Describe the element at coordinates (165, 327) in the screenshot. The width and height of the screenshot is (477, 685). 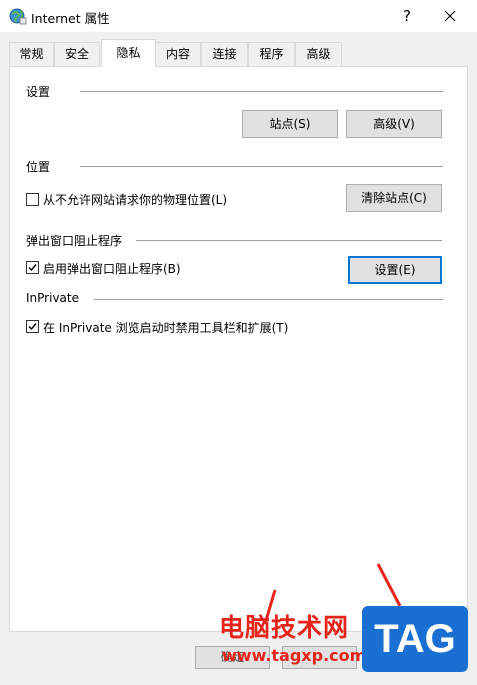
I see `inprivate-checkbox-label: 在 InPrivate 浏览启动时禁用工具栏和扩展(T)` at that location.